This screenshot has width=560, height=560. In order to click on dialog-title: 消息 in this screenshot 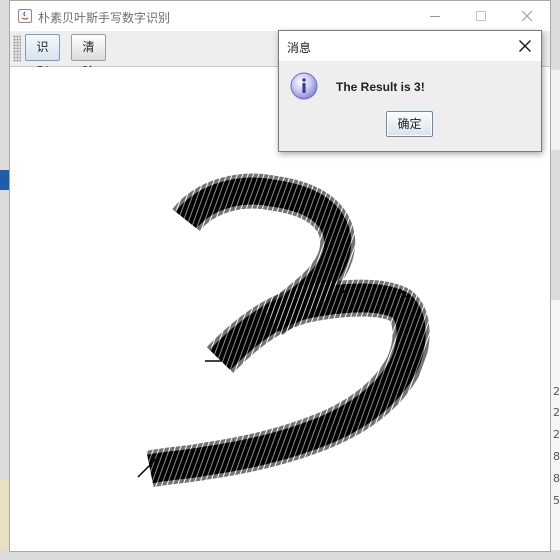, I will do `click(299, 48)`.